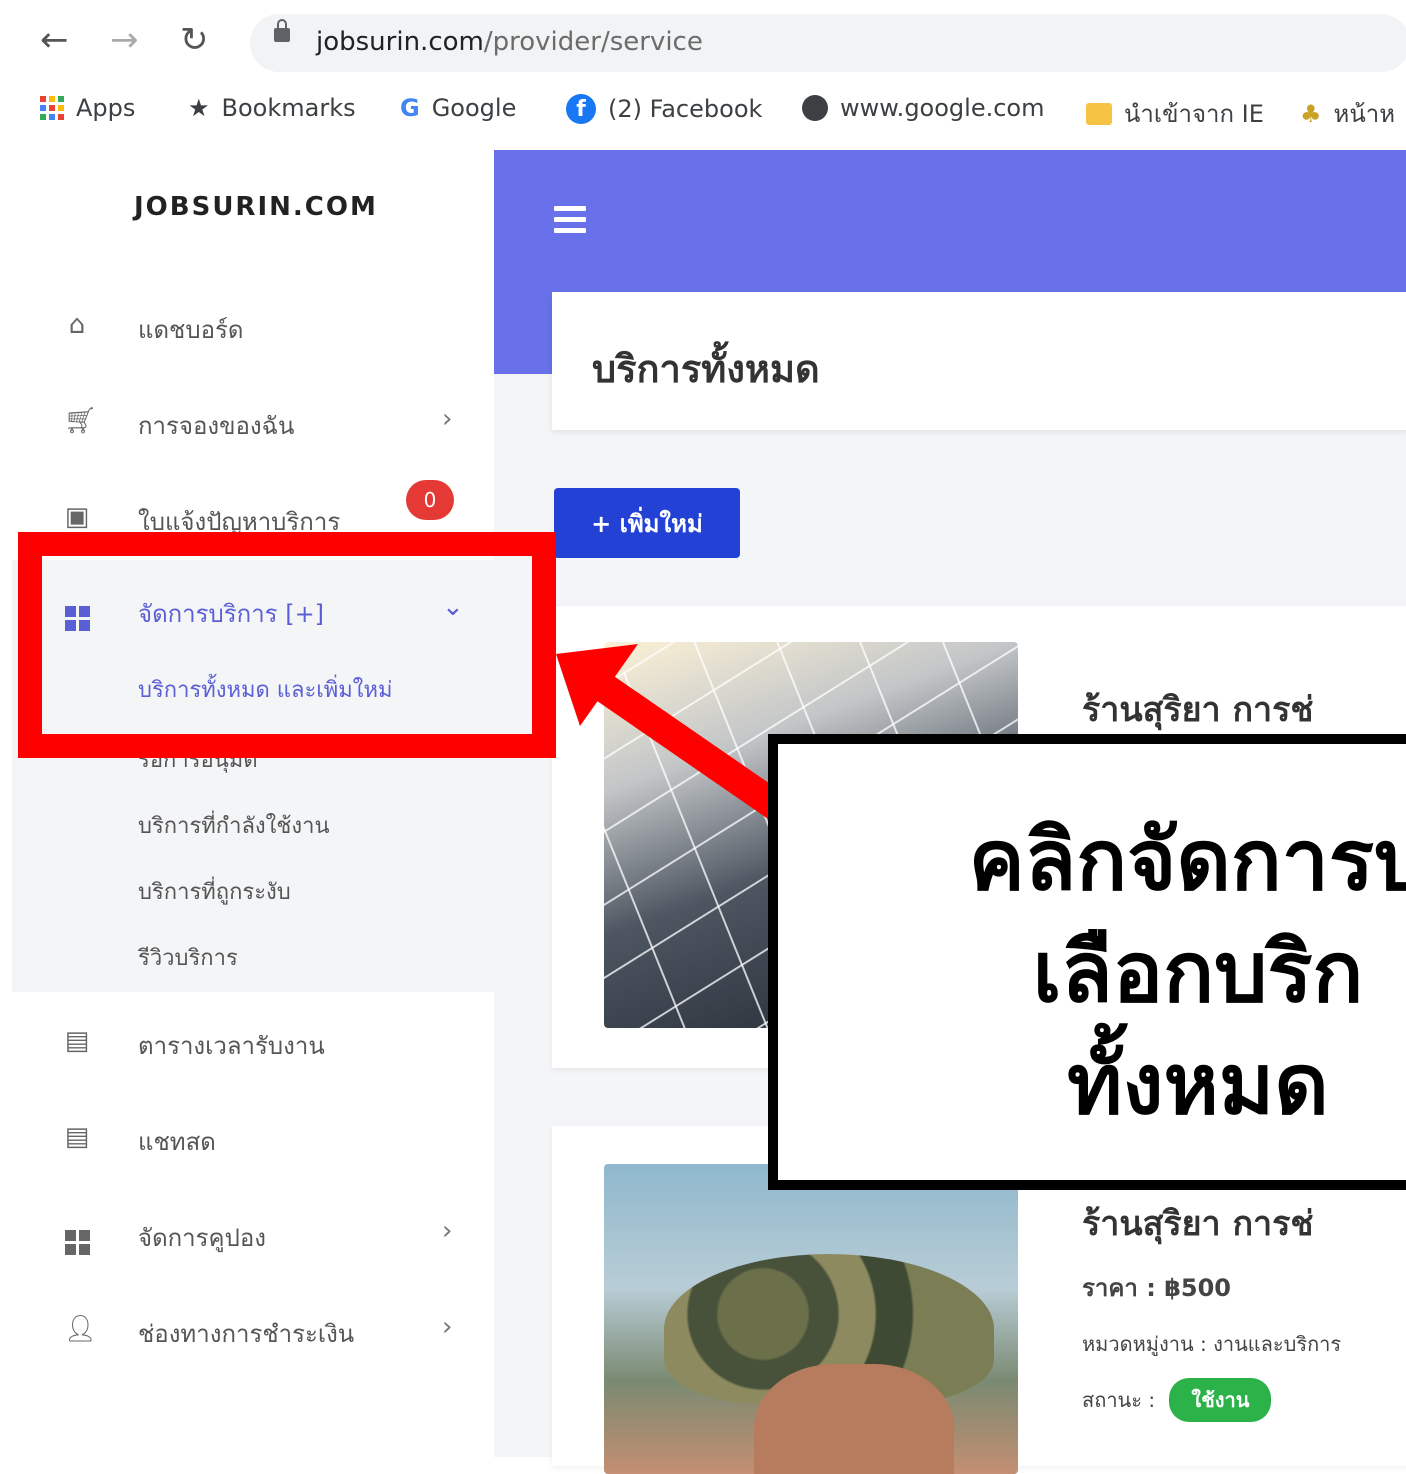  What do you see at coordinates (1364, 114) in the screenshot?
I see `bookmark-label: หน้าห` at bounding box center [1364, 114].